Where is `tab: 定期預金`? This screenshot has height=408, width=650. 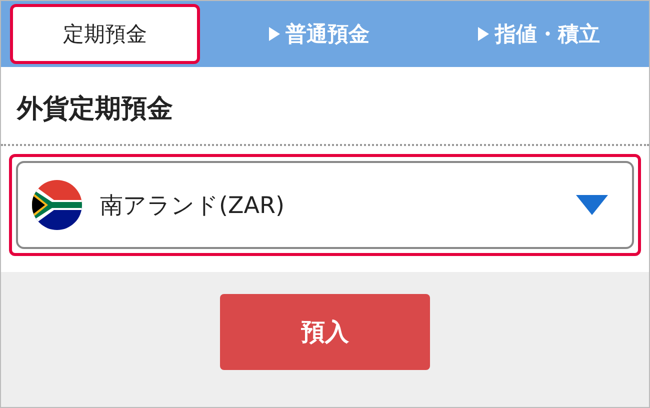
tab: 定期預金 is located at coordinates (105, 34).